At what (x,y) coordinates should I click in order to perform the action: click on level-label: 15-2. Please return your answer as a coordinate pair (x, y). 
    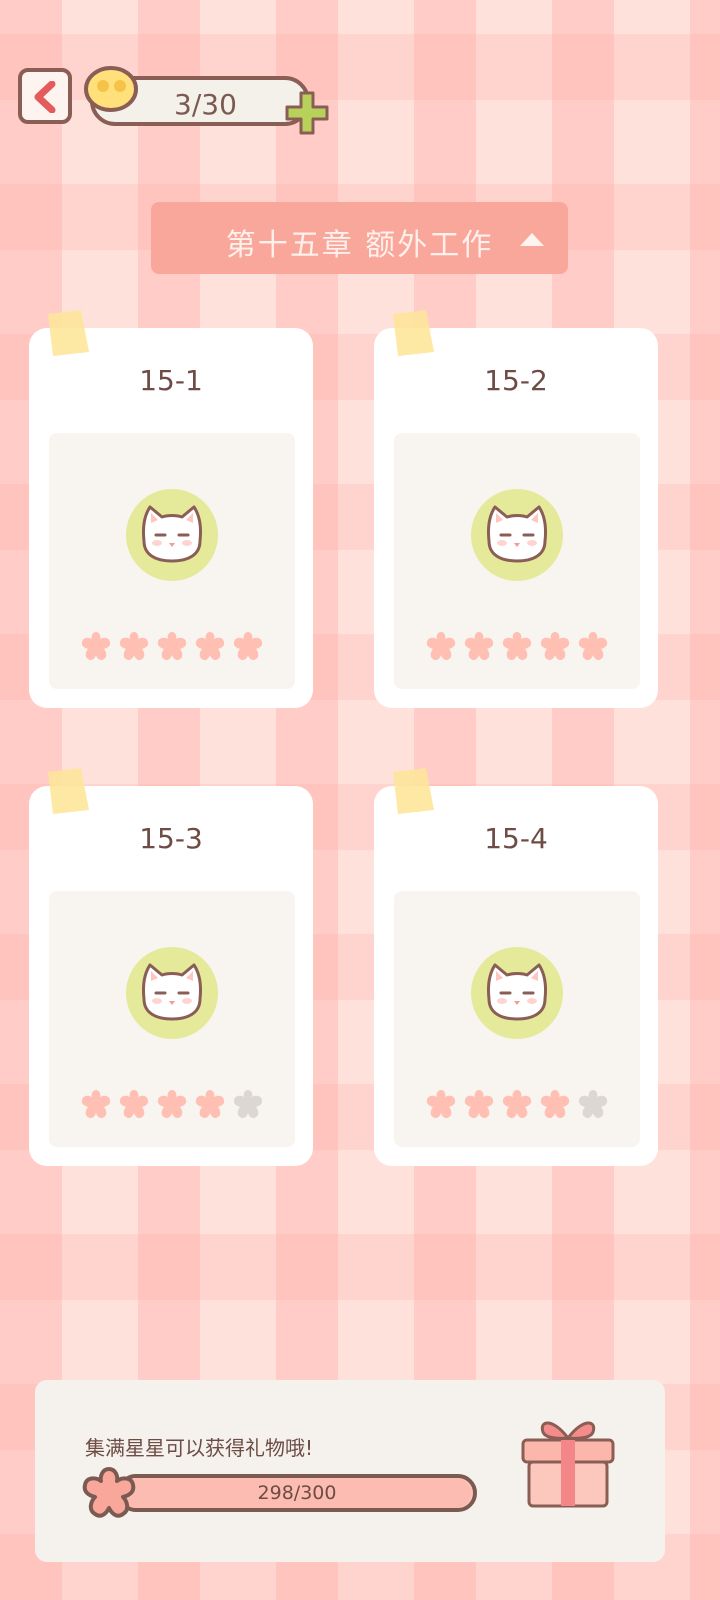
    Looking at the image, I should click on (516, 380).